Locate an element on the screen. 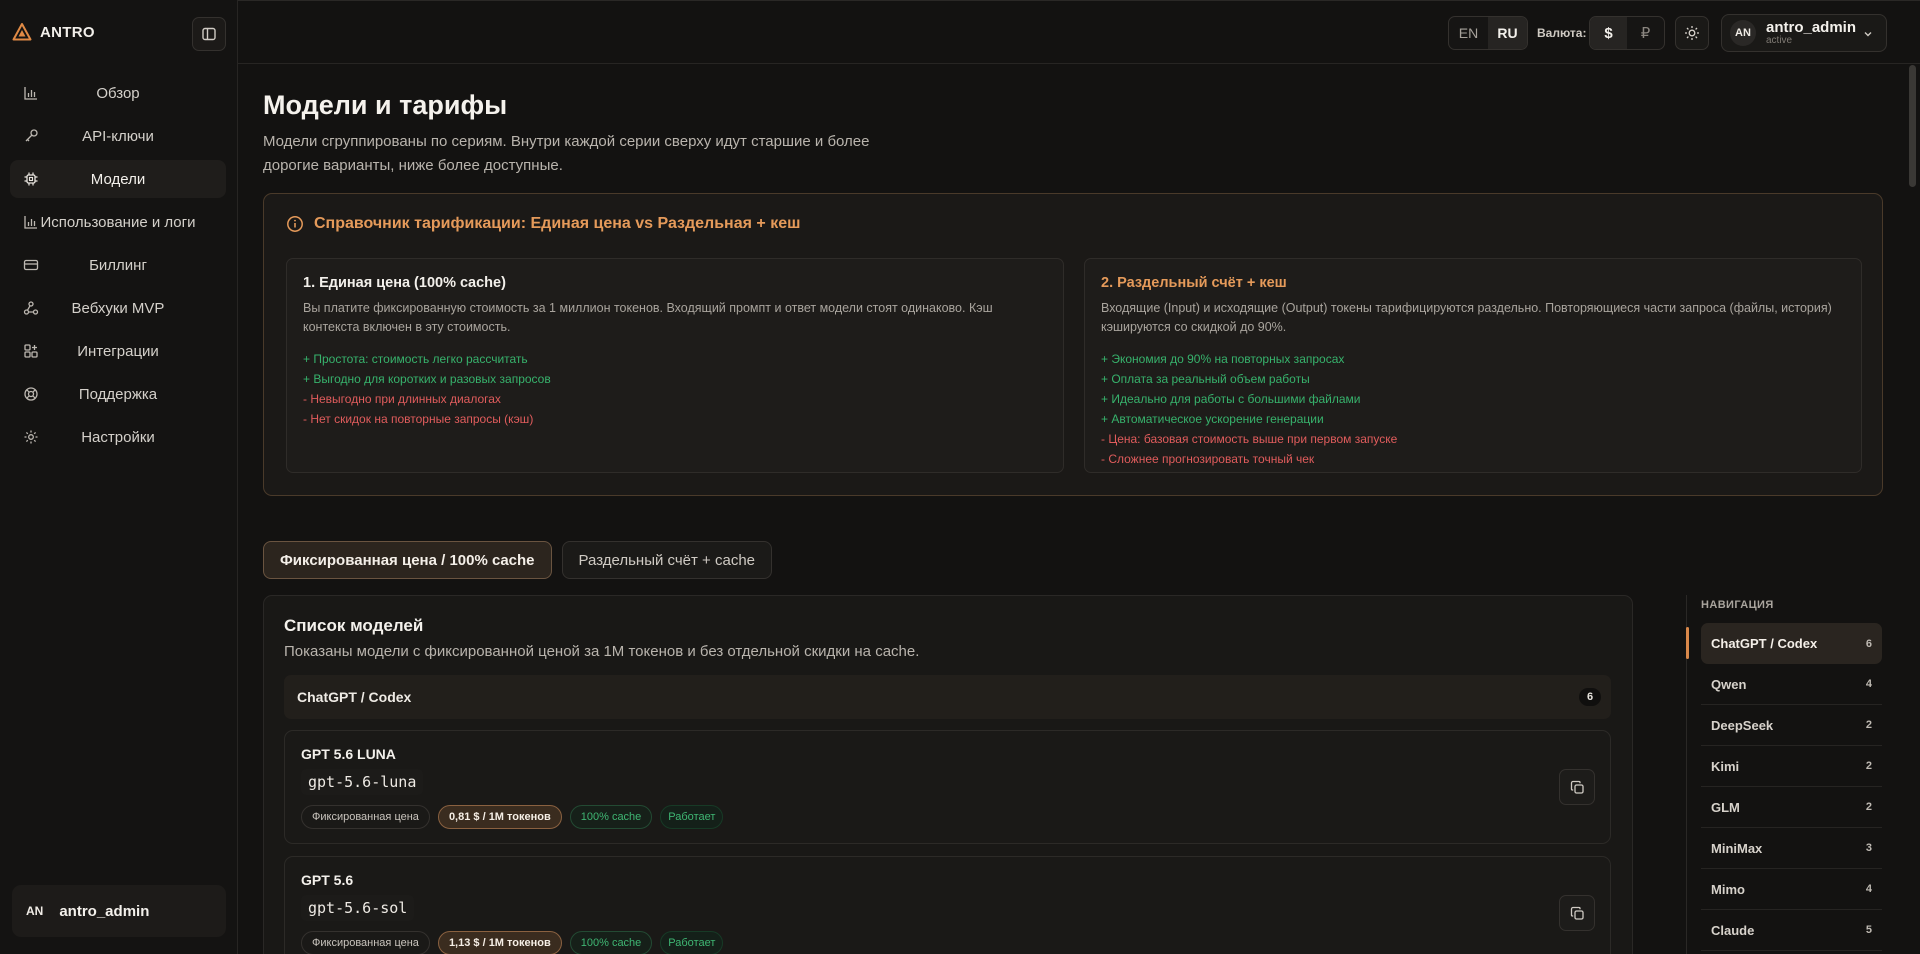 This screenshot has height=954, width=1920. series-nav-item-chatgpt-codex: ChatGPT / Codex 6 is located at coordinates (1791, 643).